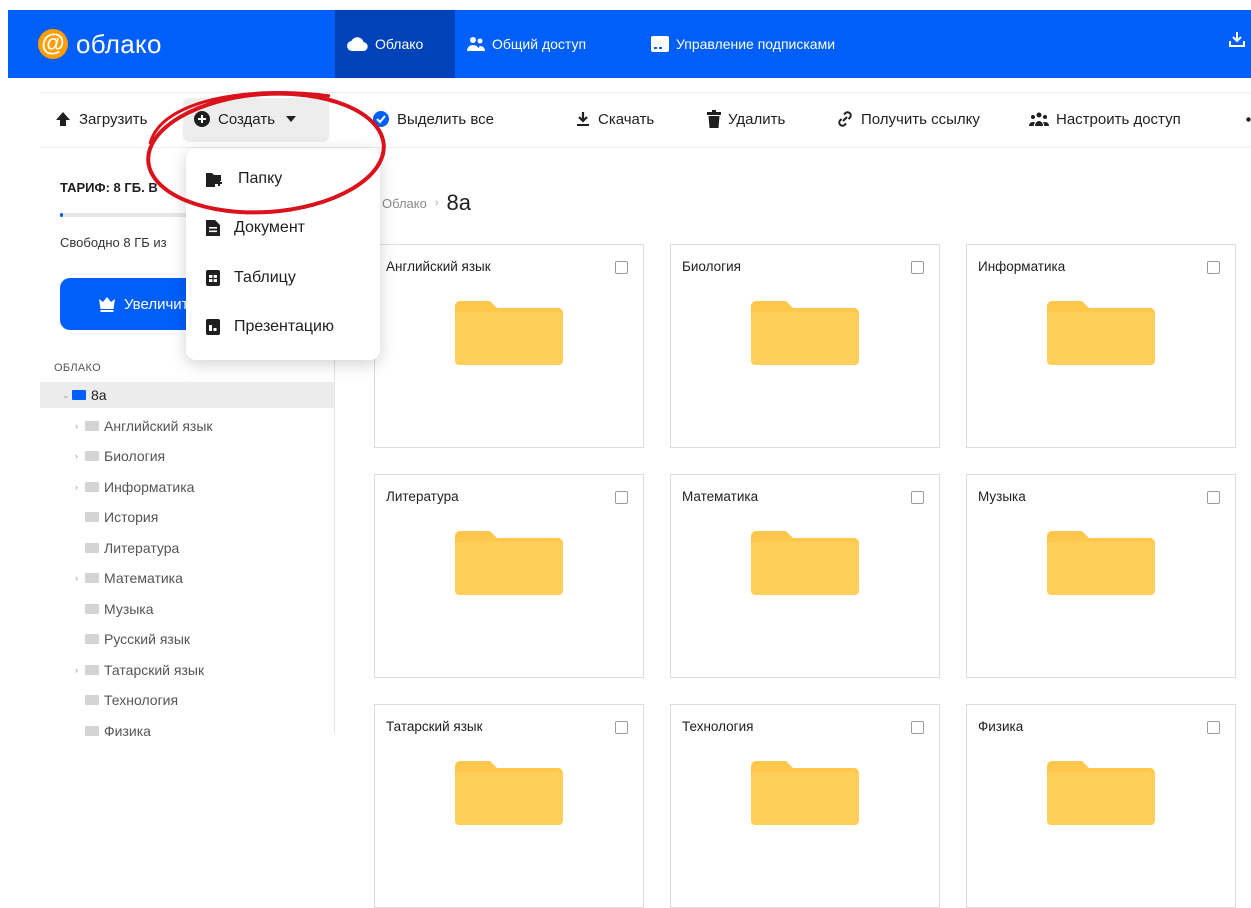 This screenshot has height=908, width=1251. Describe the element at coordinates (1248, 119) in the screenshot. I see `more-icon` at that location.